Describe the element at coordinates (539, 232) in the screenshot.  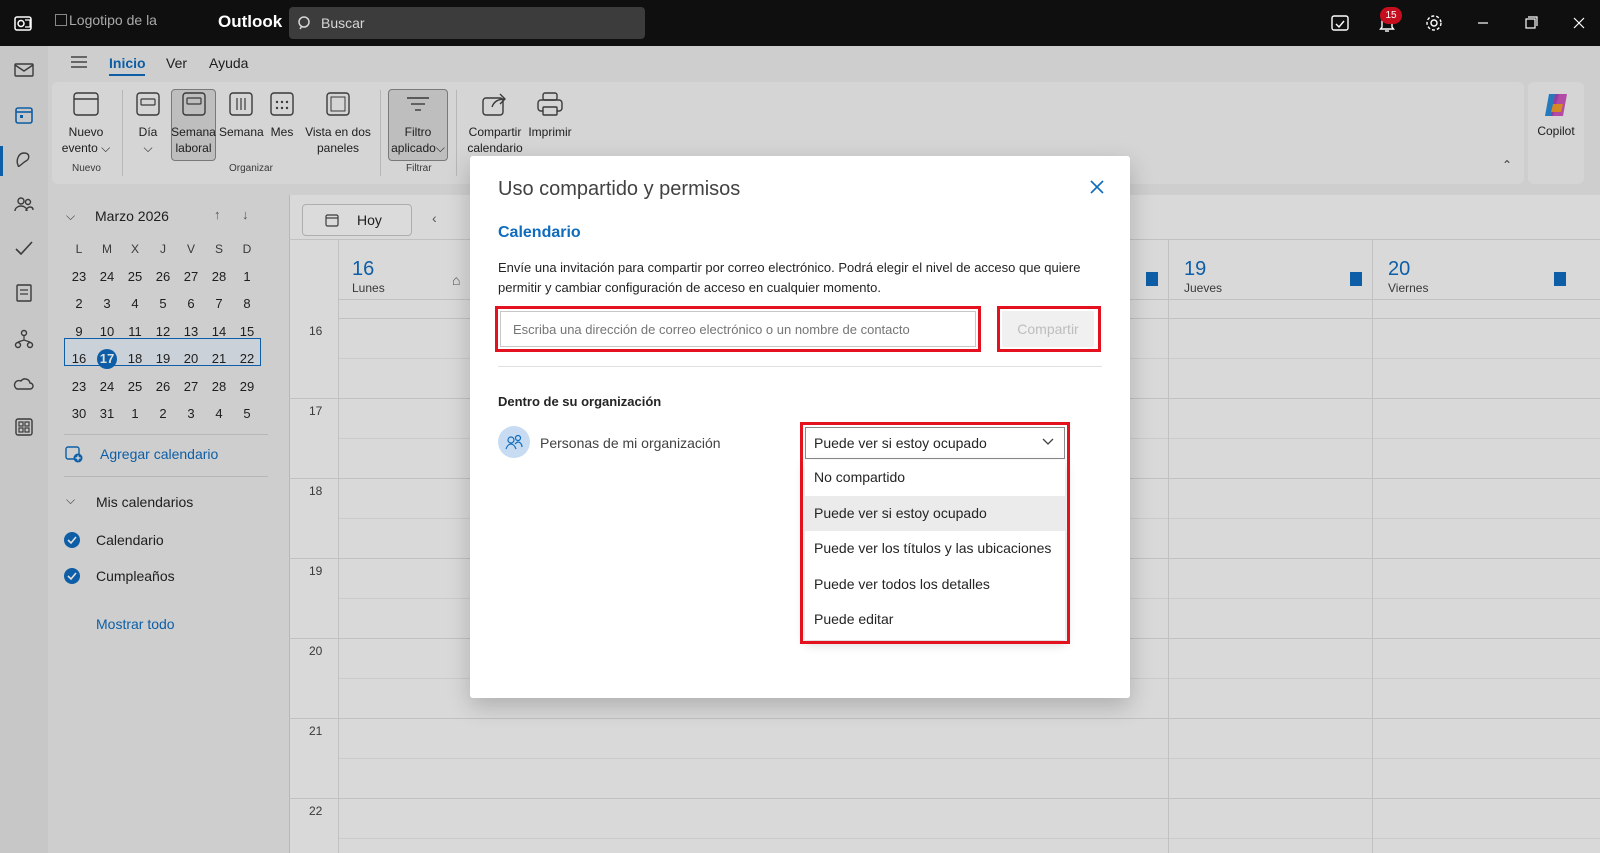
I see `shared-calendar-name: Calendario` at that location.